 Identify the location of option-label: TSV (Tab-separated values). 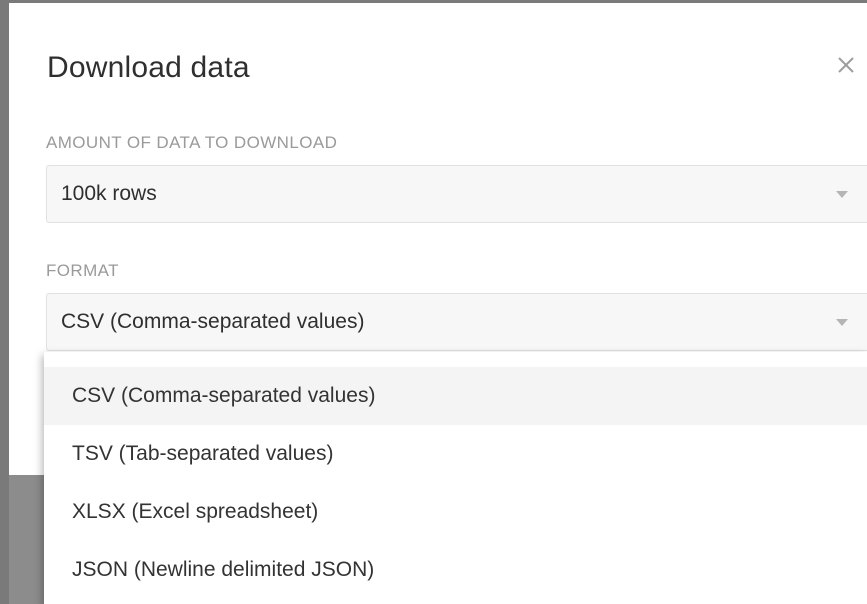
(203, 453).